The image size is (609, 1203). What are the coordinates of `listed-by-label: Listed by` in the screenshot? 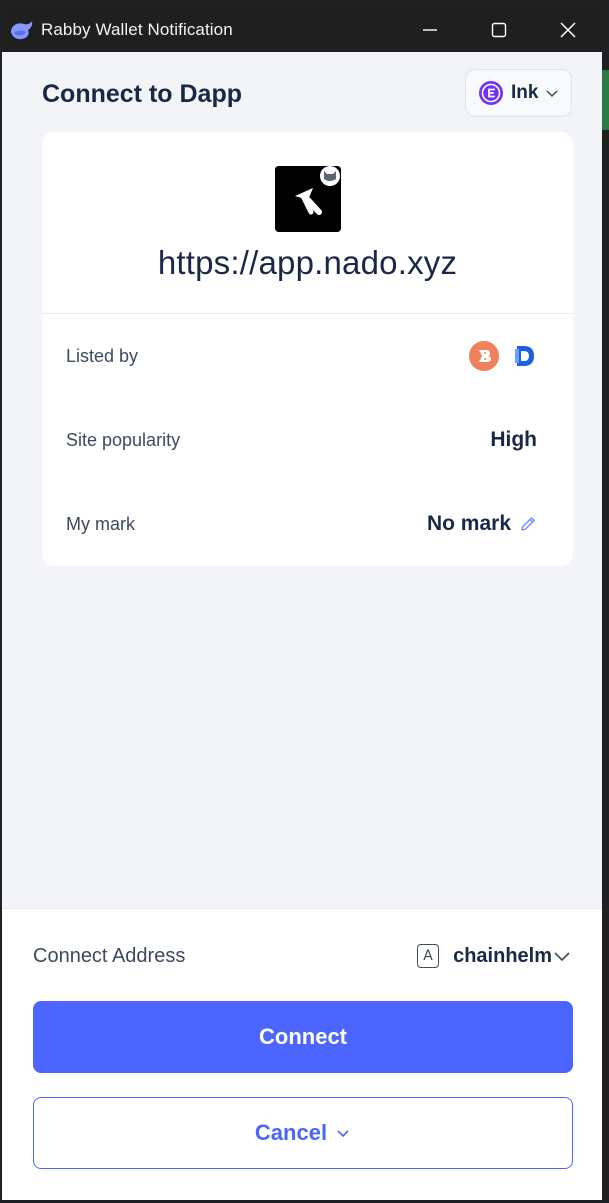 It's located at (102, 355).